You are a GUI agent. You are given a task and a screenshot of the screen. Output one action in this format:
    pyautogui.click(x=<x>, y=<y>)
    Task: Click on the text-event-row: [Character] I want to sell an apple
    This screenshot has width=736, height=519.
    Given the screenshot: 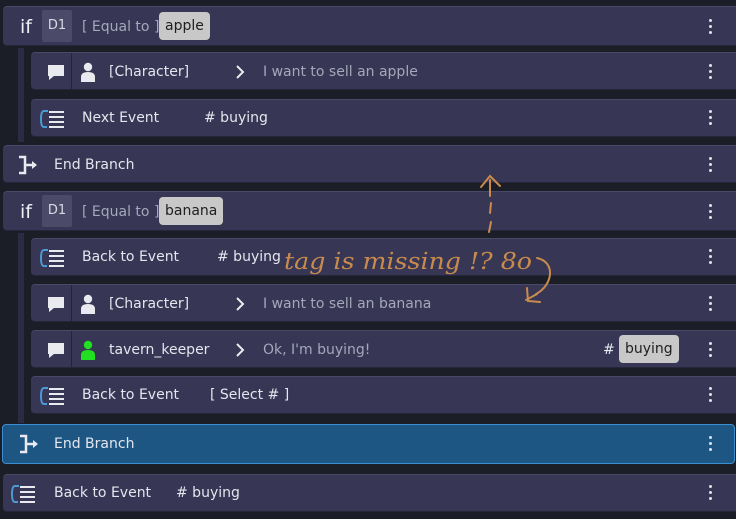 What is the action you would take?
    pyautogui.click(x=383, y=71)
    